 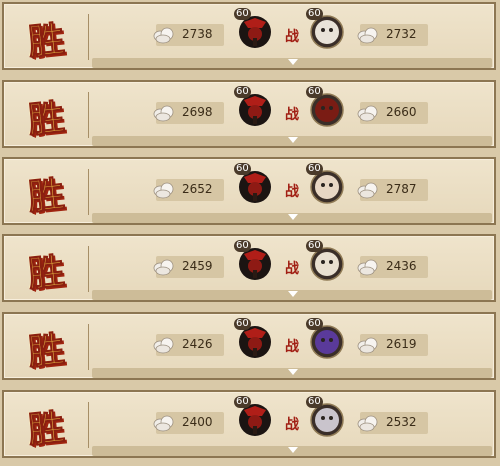 I want to click on battle-record-row: 胜 2426 60 战 60 2619, so click(x=249, y=346).